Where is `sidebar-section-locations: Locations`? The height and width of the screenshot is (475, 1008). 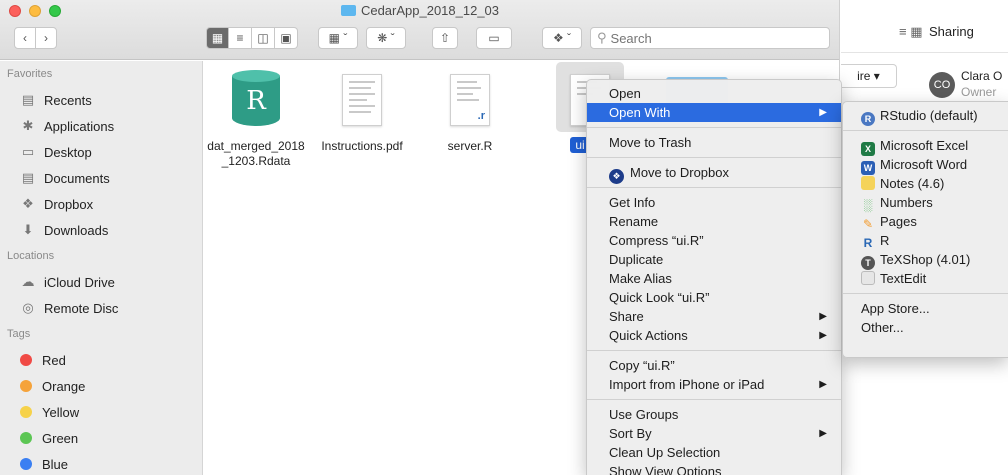 sidebar-section-locations: Locations is located at coordinates (31, 256).